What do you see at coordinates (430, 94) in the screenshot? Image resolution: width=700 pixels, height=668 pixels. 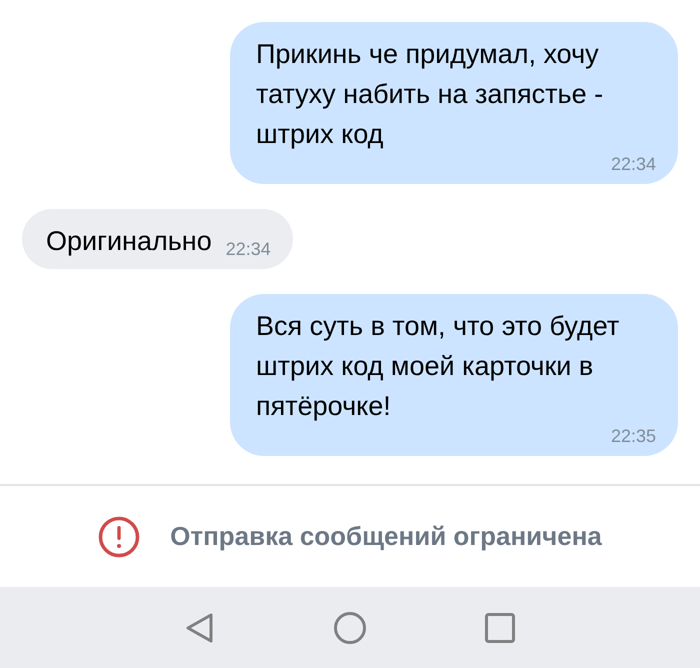 I see `message-text: Прикинь че придумал, хочу татуху набить на запястье - штрих код` at bounding box center [430, 94].